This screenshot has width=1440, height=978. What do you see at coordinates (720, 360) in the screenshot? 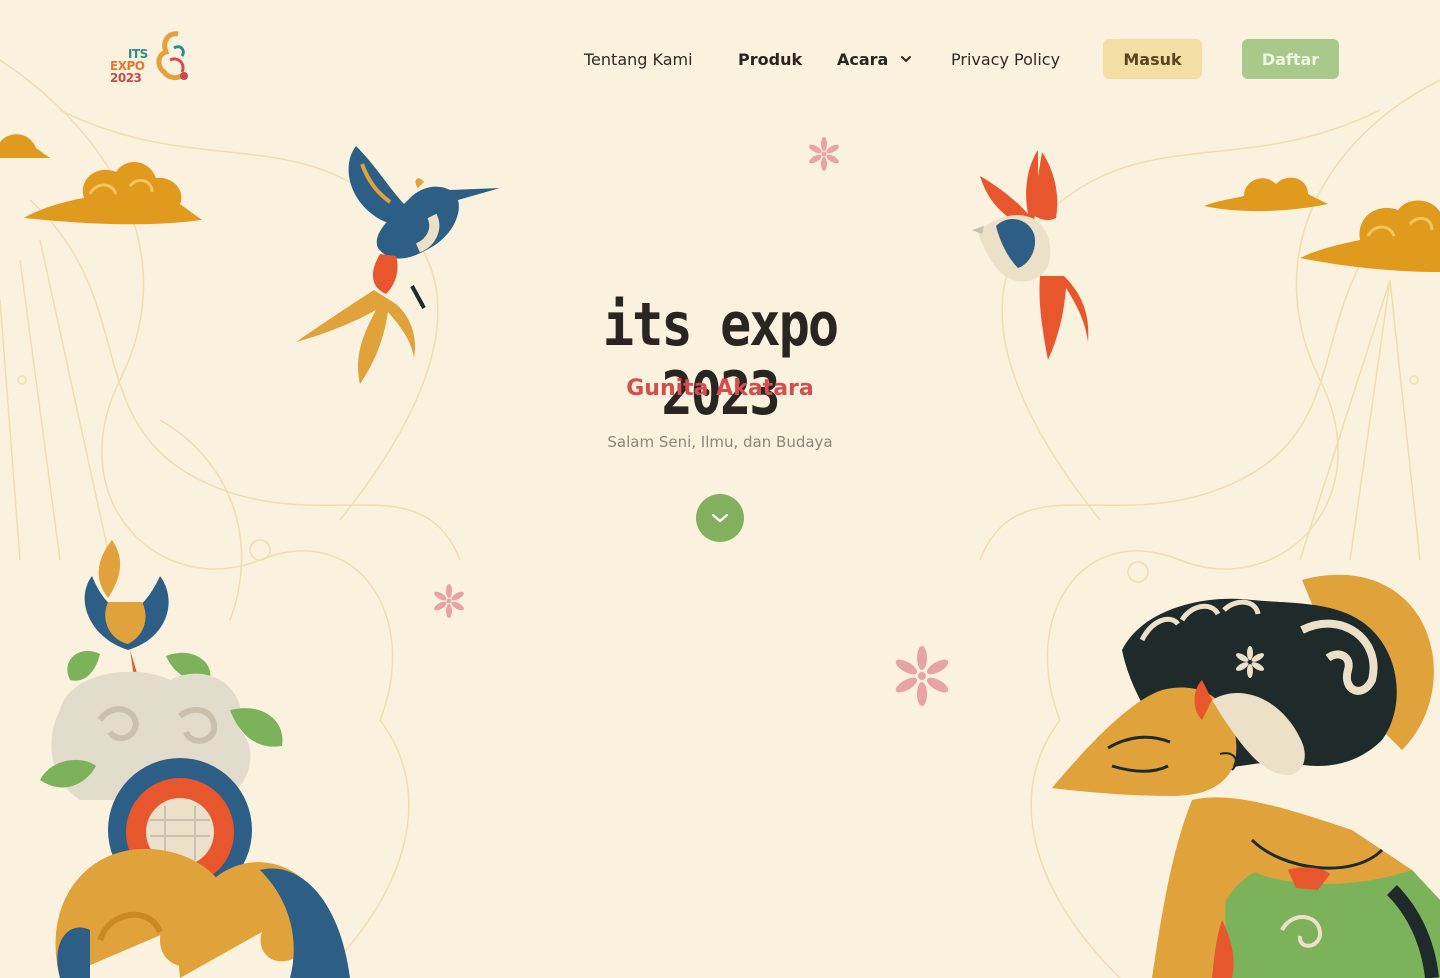
I see `hero-title: its expo 2023` at bounding box center [720, 360].